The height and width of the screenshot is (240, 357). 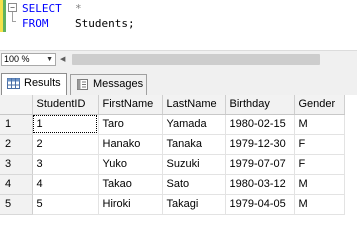 I want to click on chevron-down-icon: ▼, so click(x=49, y=60).